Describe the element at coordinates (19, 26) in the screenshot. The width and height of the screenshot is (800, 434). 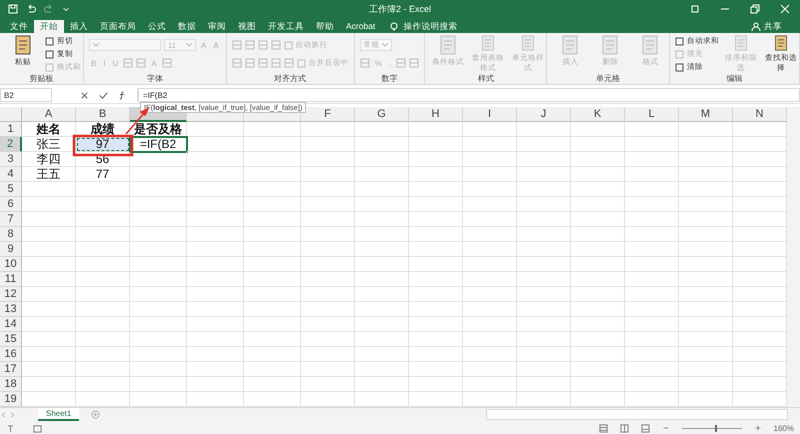
I see `ribbon-tab: 文件` at that location.